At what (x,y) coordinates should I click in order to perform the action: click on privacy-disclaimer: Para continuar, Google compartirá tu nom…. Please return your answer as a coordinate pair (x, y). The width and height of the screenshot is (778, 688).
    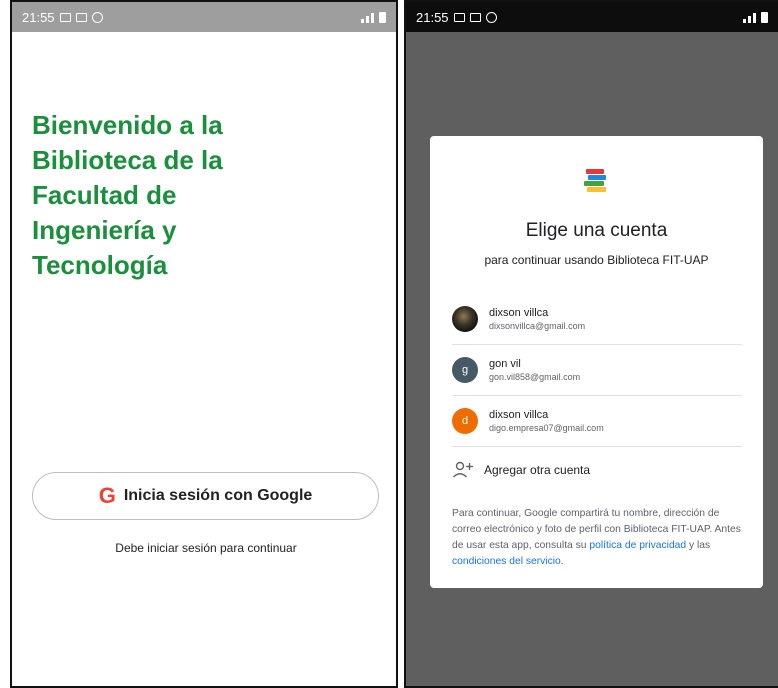
    Looking at the image, I should click on (599, 538).